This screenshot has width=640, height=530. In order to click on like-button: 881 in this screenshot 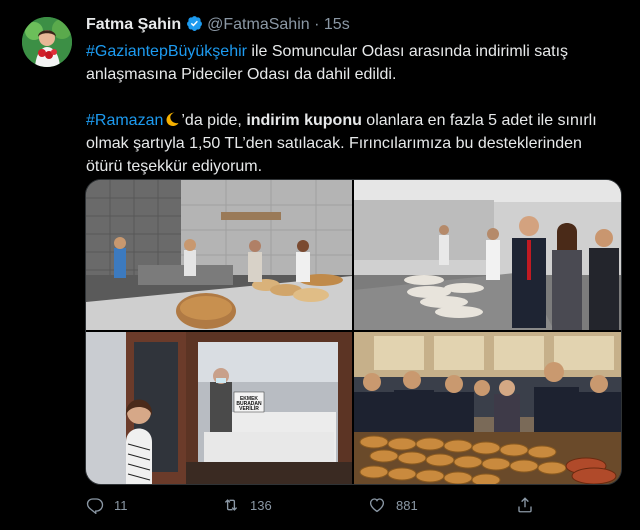, I will do `click(393, 505)`.